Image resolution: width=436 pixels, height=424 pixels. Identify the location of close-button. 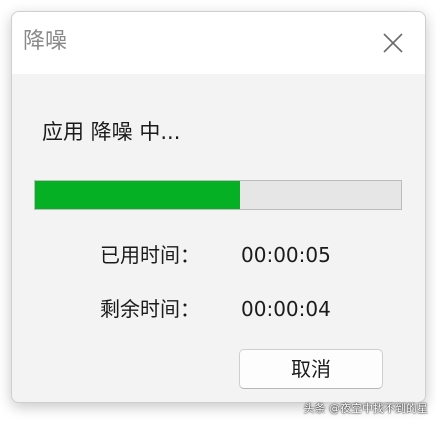
(393, 43).